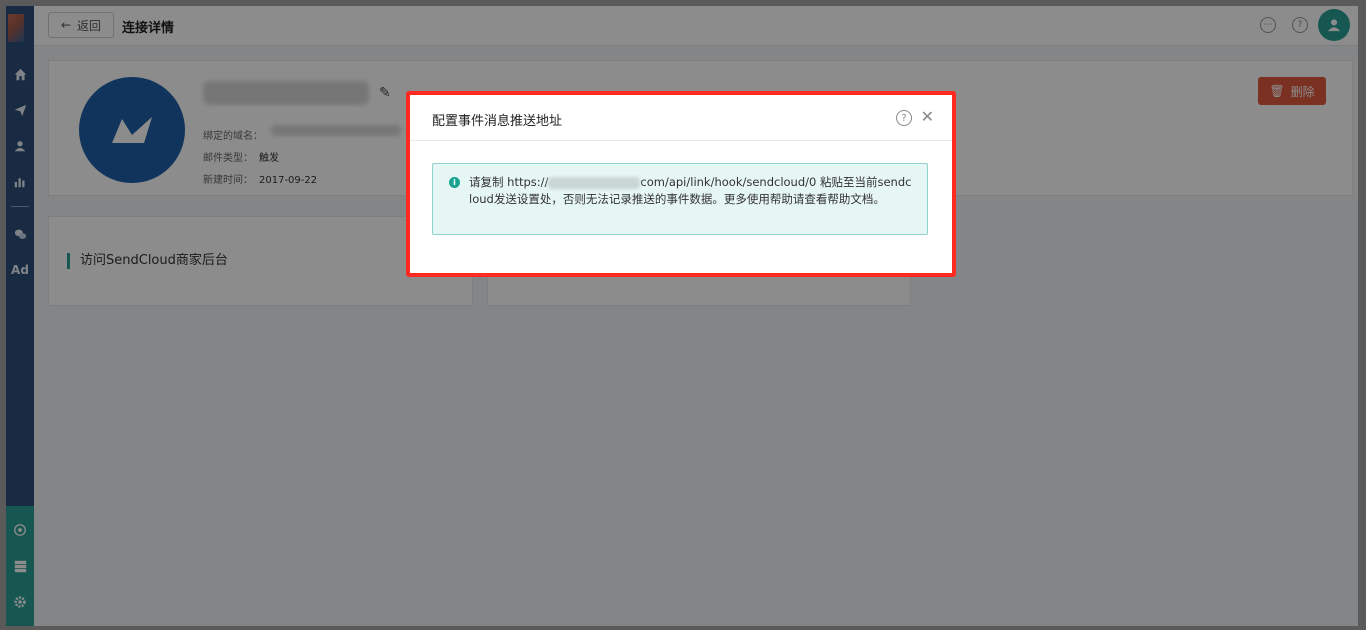  I want to click on info-icon: i, so click(454, 182).